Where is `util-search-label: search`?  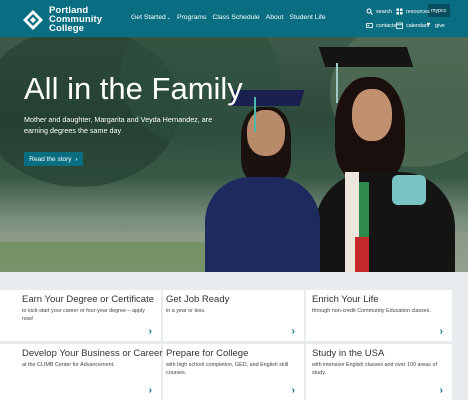
util-search-label: search is located at coordinates (384, 11).